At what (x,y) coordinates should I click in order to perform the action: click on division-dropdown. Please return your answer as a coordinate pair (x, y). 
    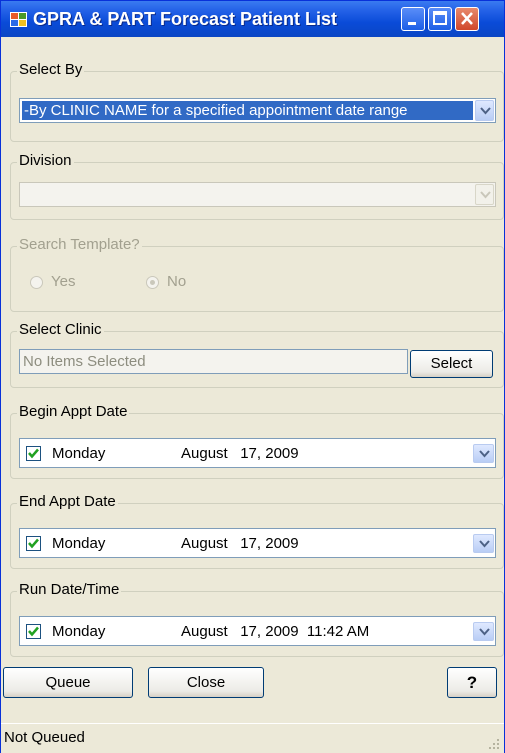
    Looking at the image, I should click on (257, 194).